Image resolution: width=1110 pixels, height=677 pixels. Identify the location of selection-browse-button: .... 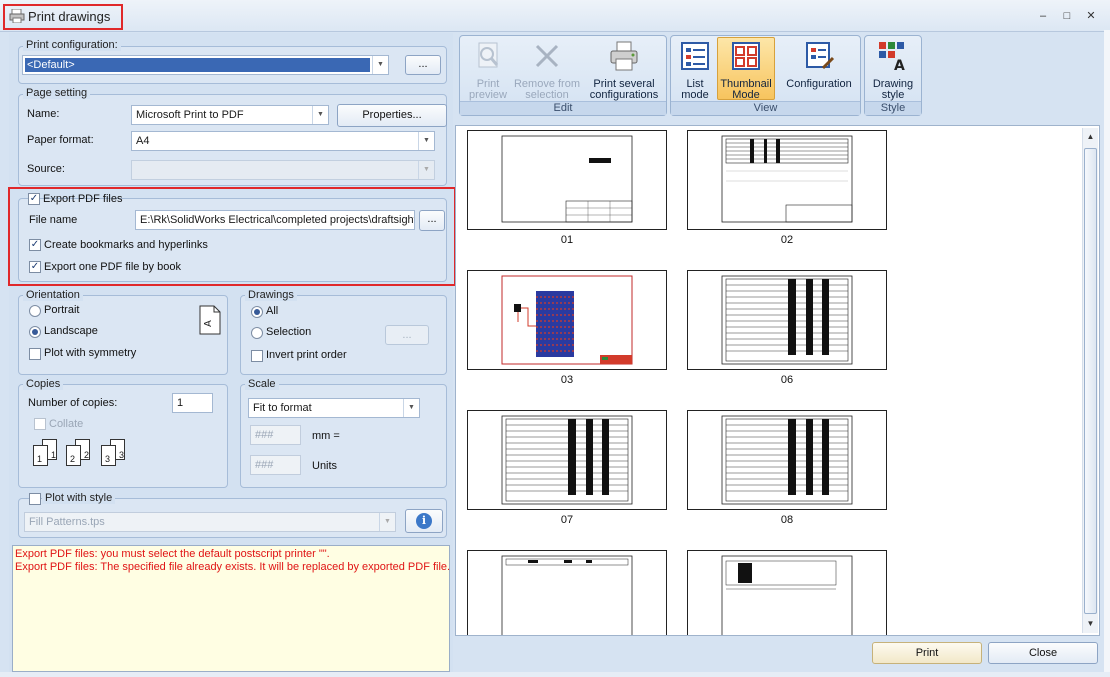
(407, 335).